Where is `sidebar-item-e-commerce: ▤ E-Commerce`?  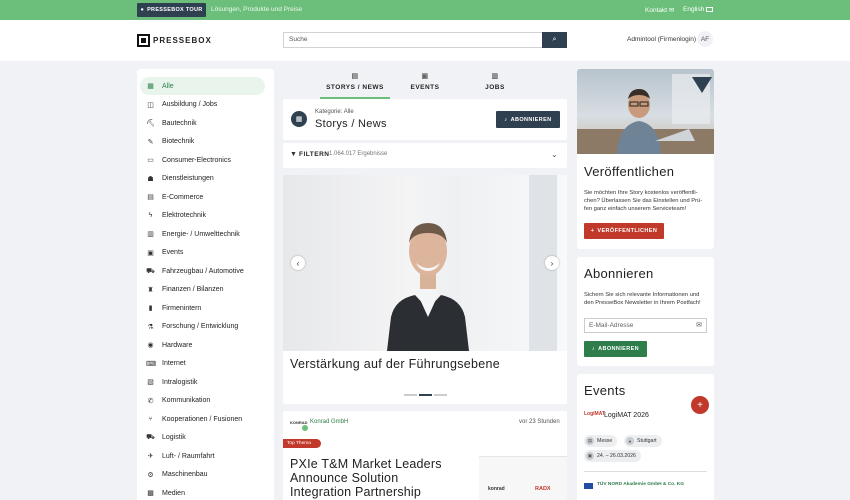
sidebar-item-e-commerce: ▤ E-Commerce is located at coordinates (202, 197).